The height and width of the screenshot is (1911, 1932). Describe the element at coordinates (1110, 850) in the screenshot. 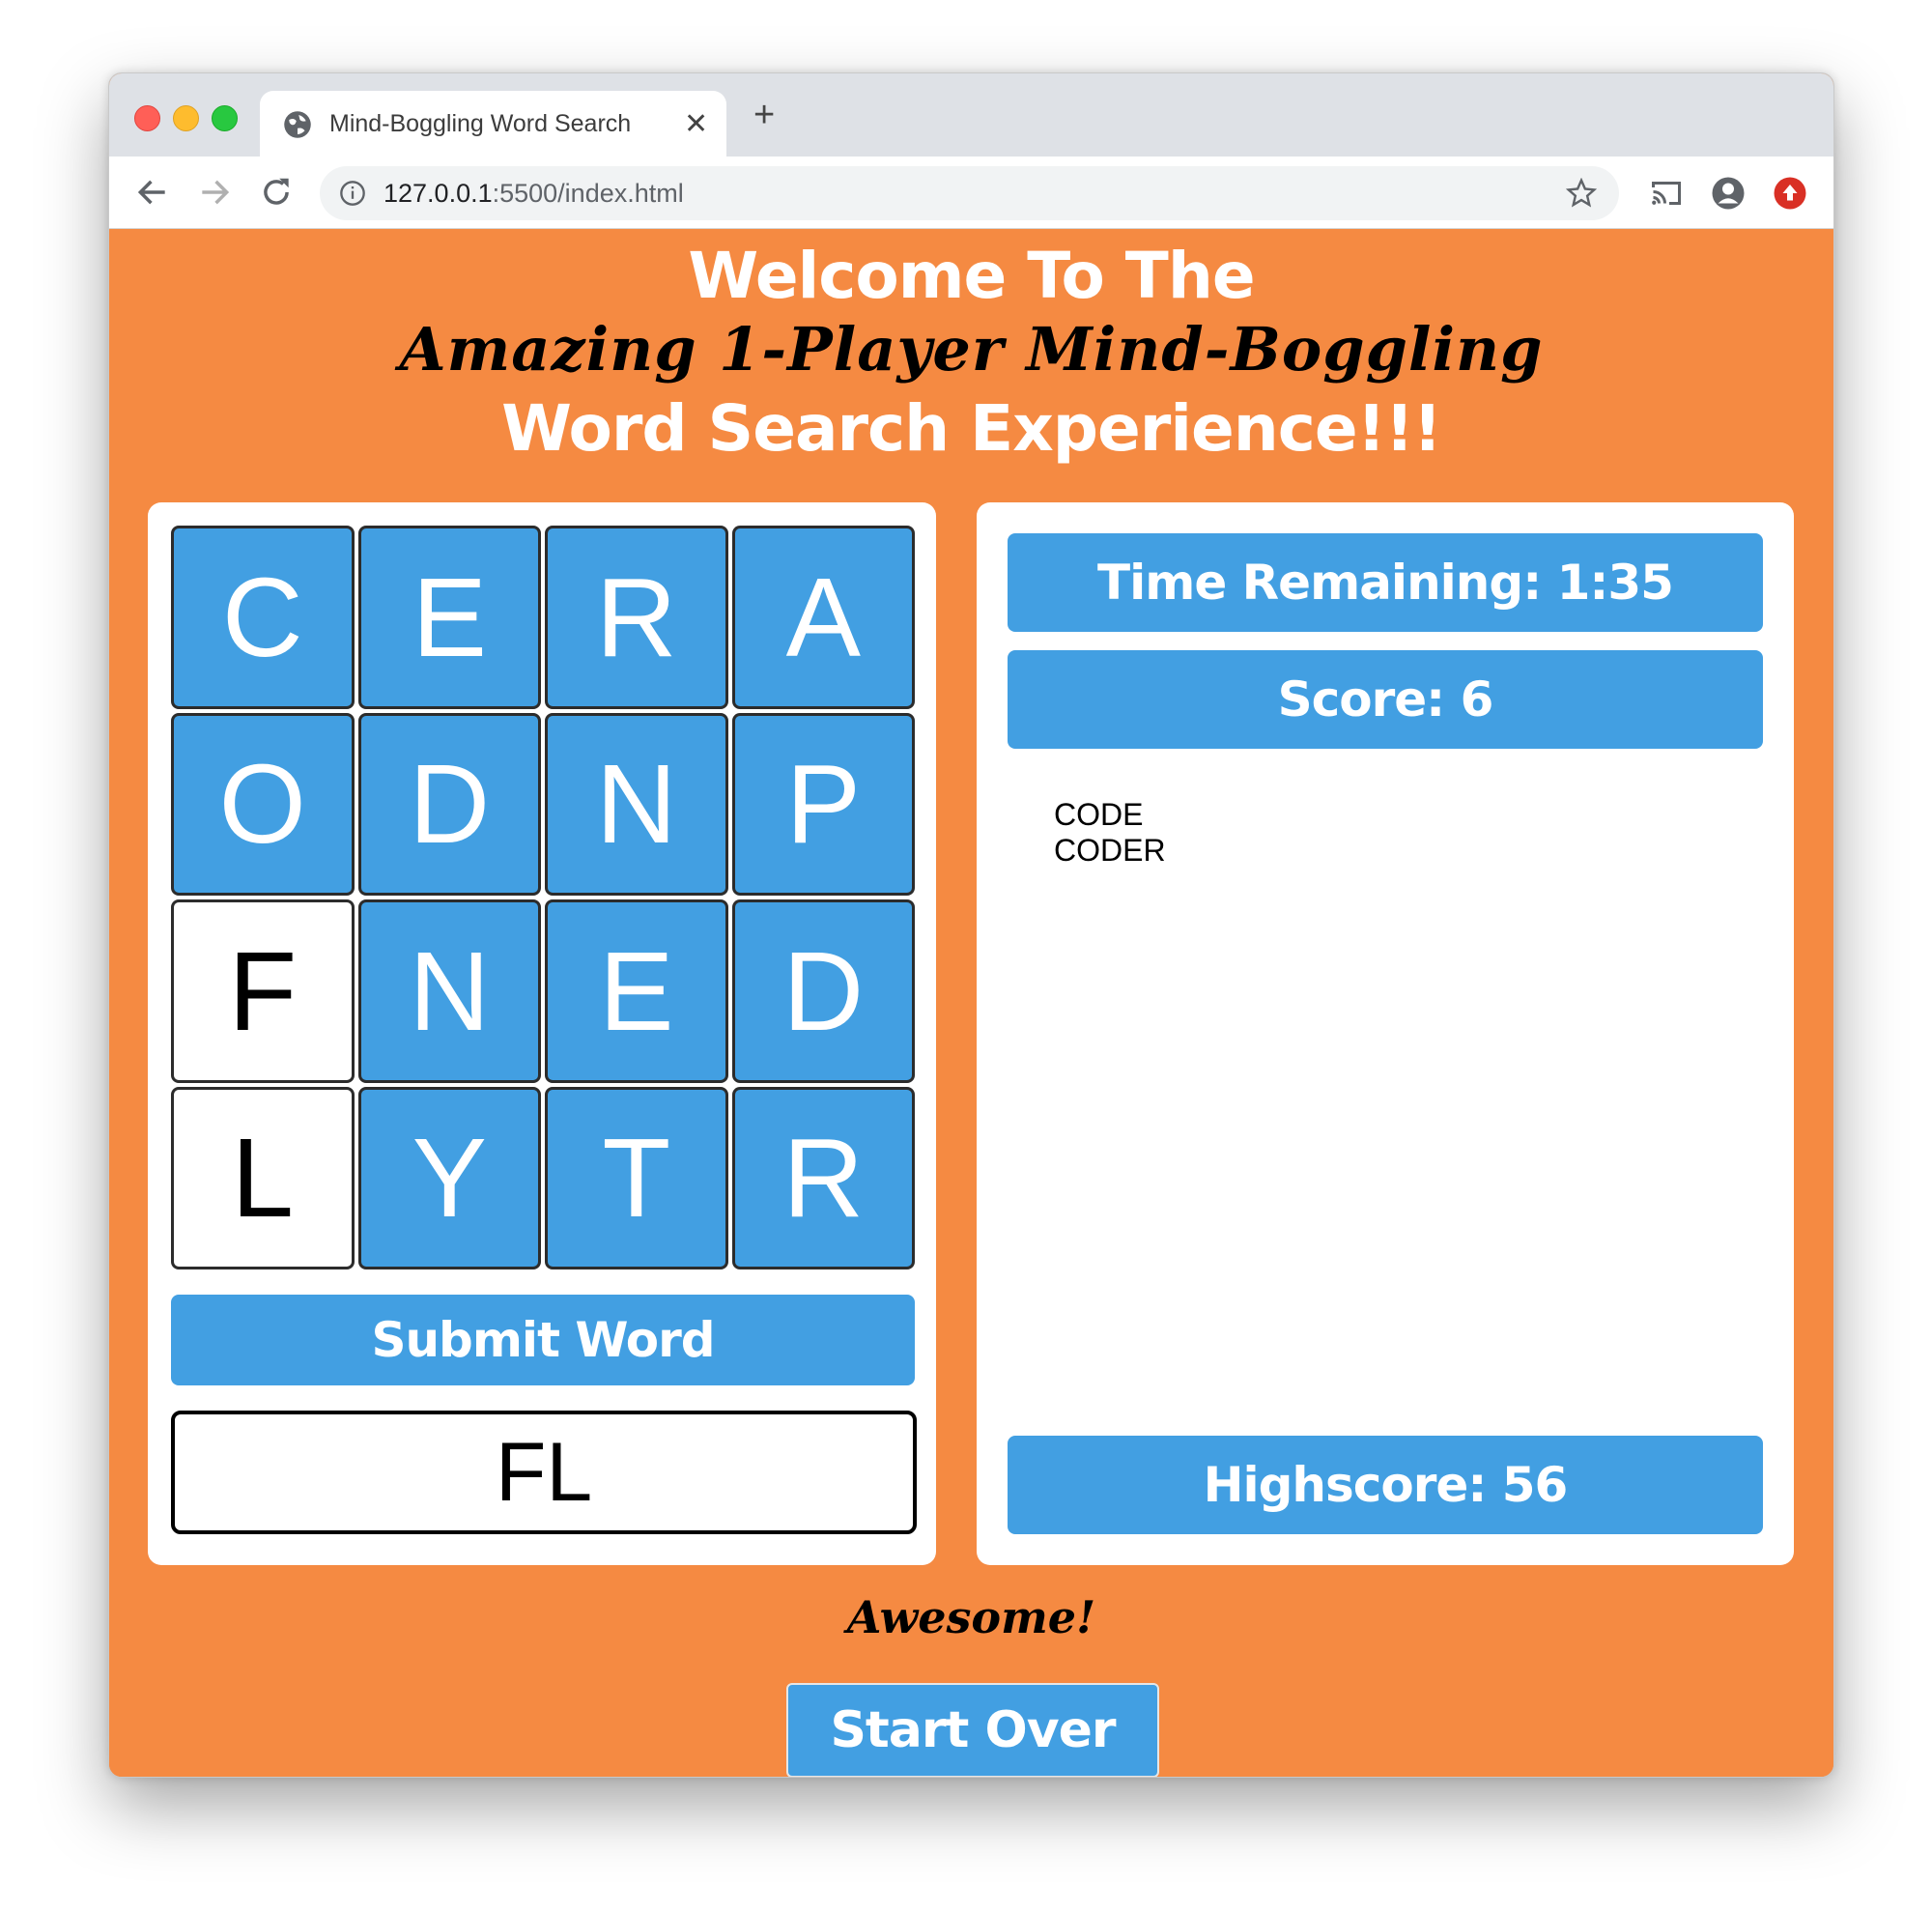

I see `found-word: CODER` at that location.